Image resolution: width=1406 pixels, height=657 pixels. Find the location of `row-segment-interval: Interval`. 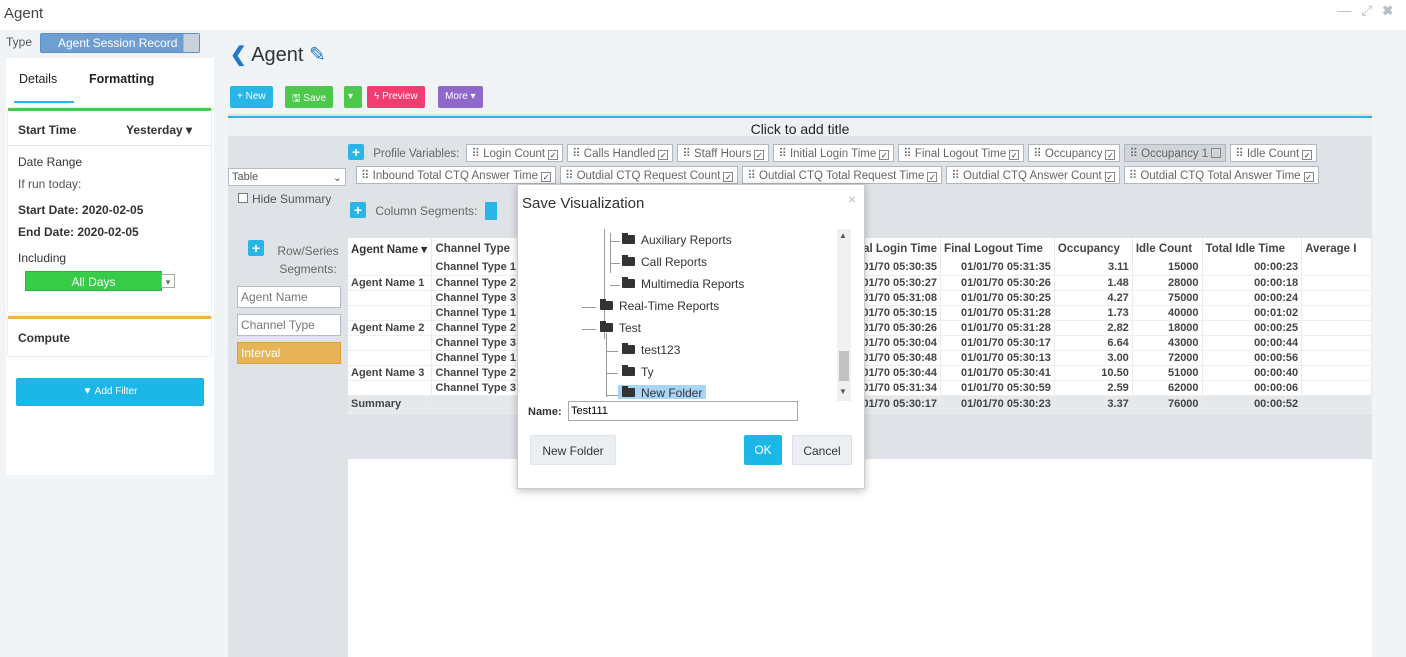

row-segment-interval: Interval is located at coordinates (289, 353).